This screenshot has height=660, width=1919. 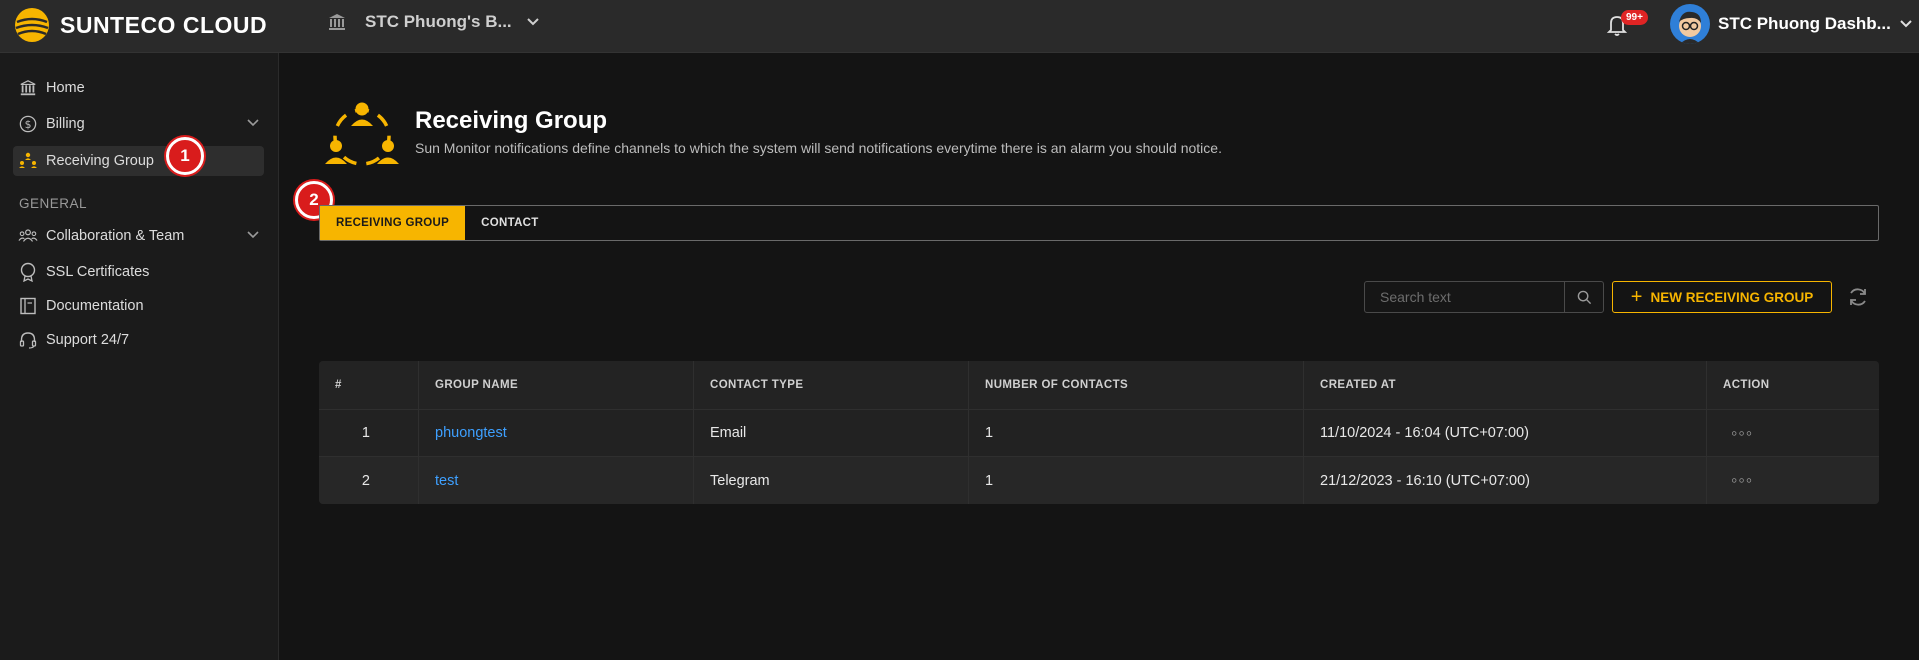 I want to click on search-box, so click(x=1484, y=297).